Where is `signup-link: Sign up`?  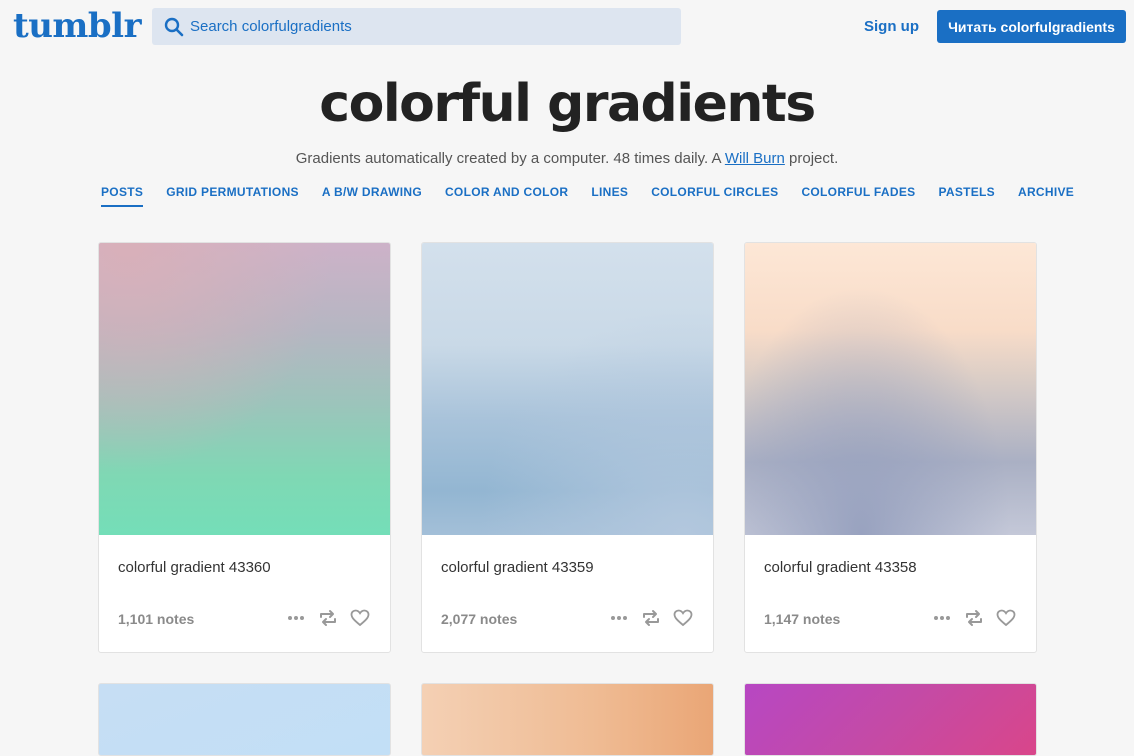
signup-link: Sign up is located at coordinates (891, 26).